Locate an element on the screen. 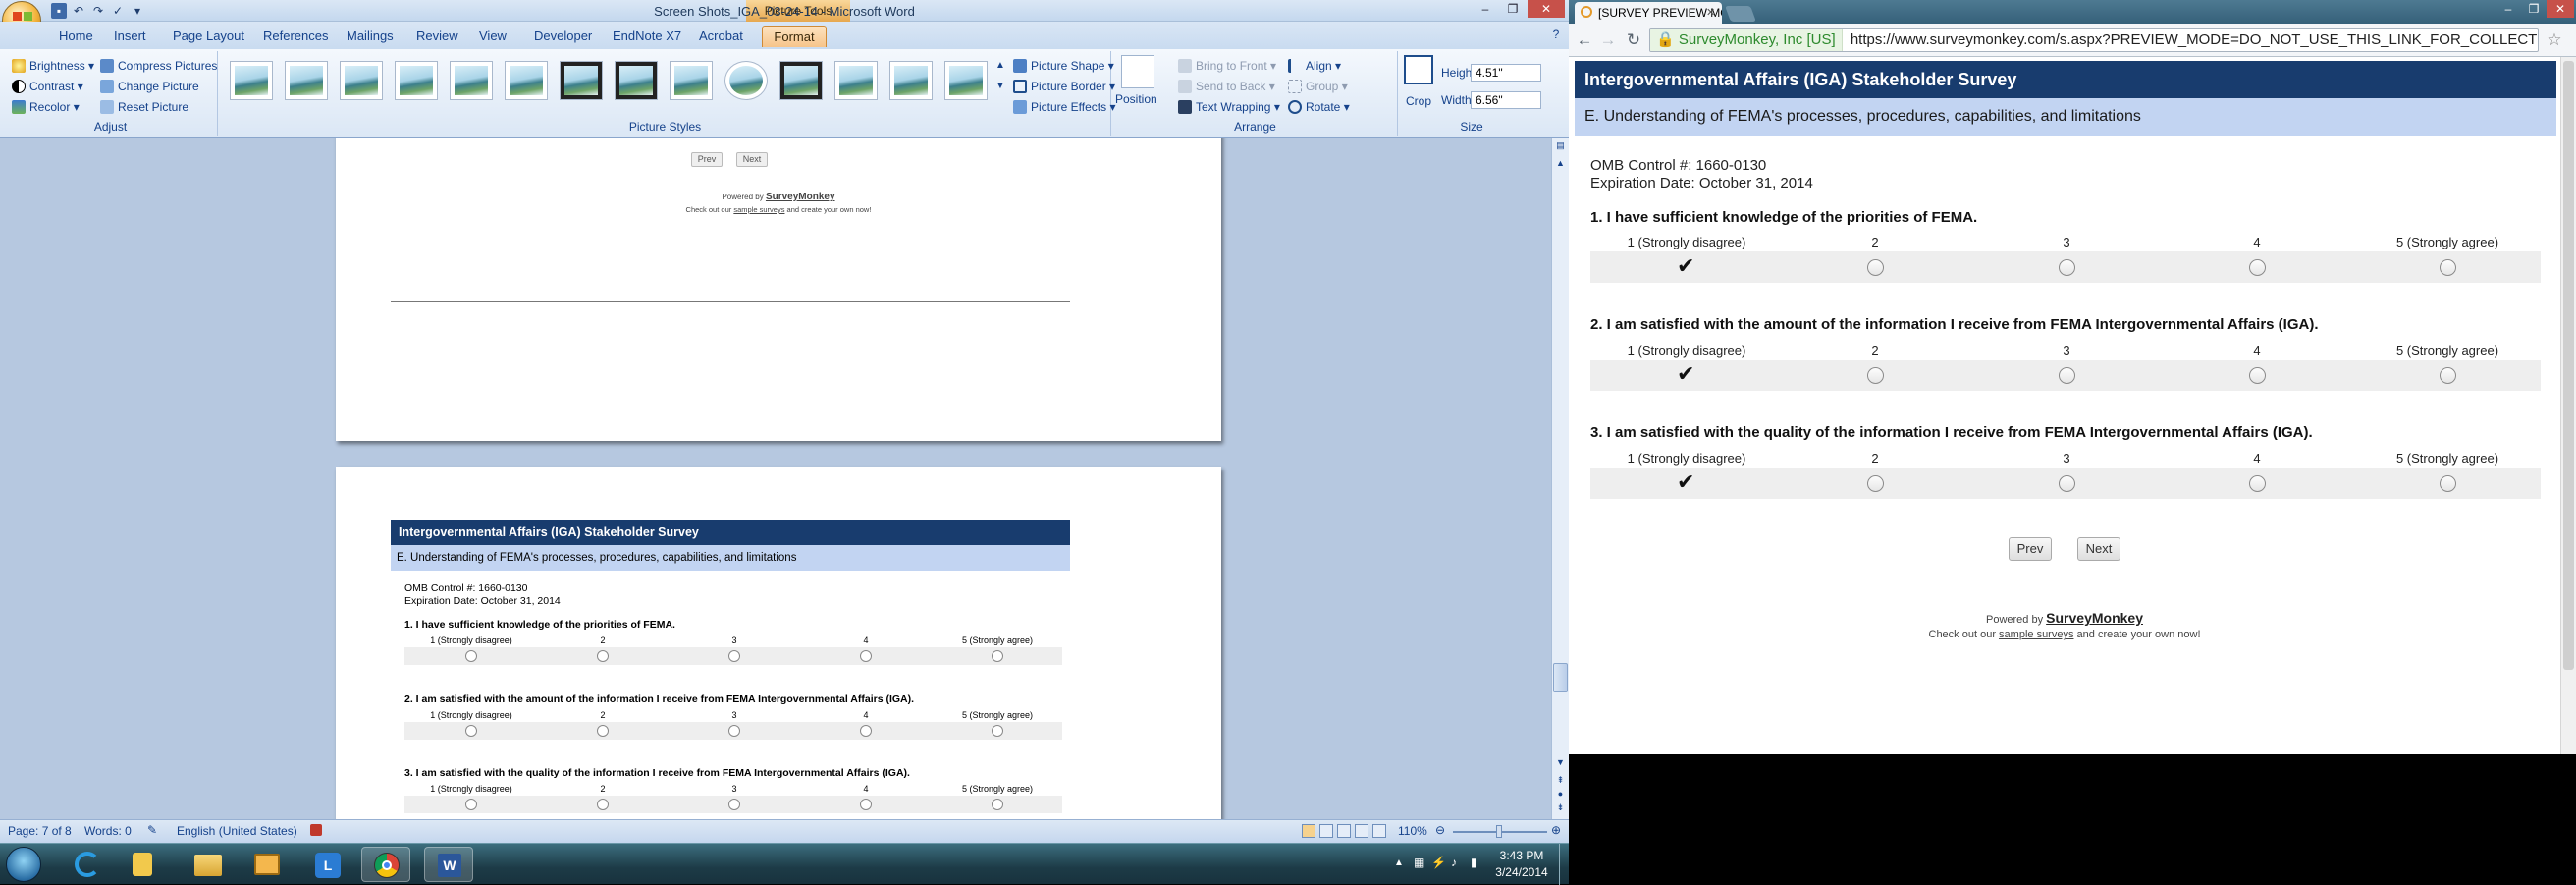  gallery-scroll-icon: ▲ is located at coordinates (1000, 66).